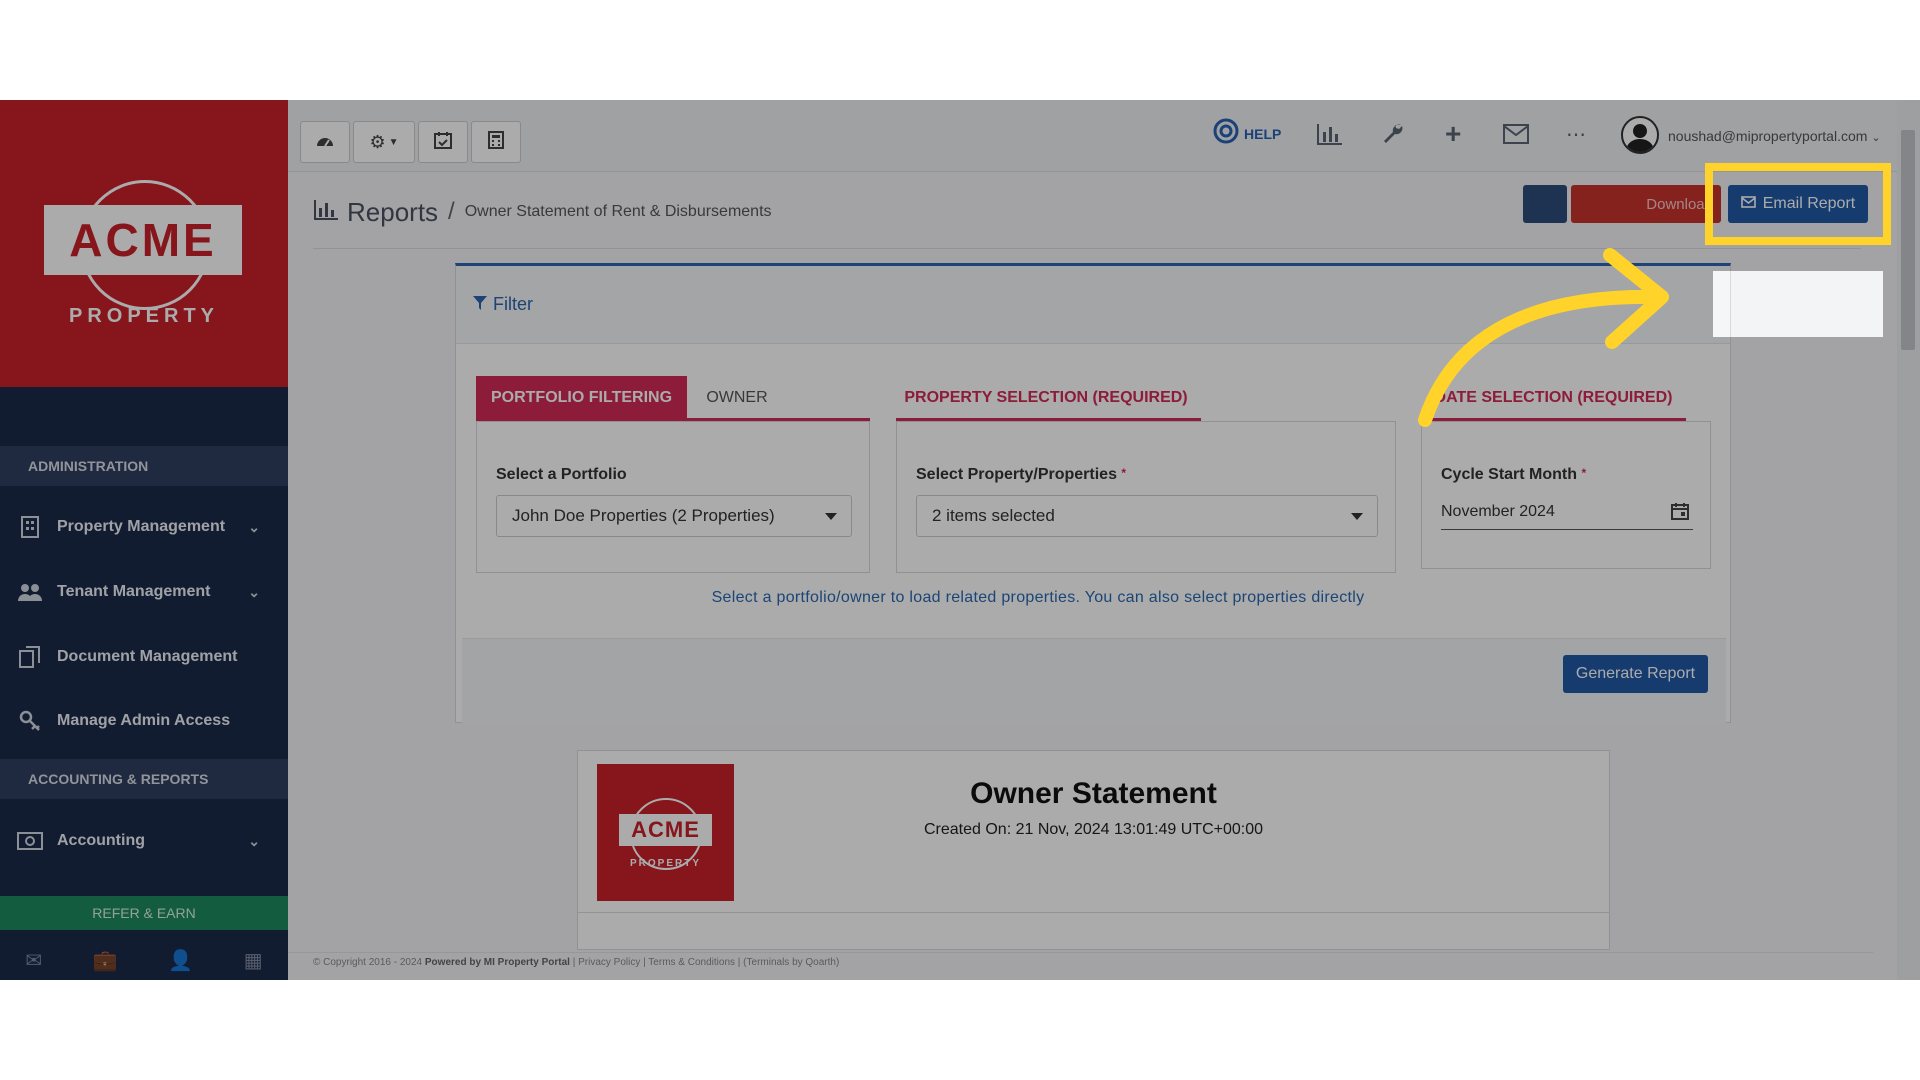  I want to click on sidebar-item-label: Property Management, so click(141, 526).